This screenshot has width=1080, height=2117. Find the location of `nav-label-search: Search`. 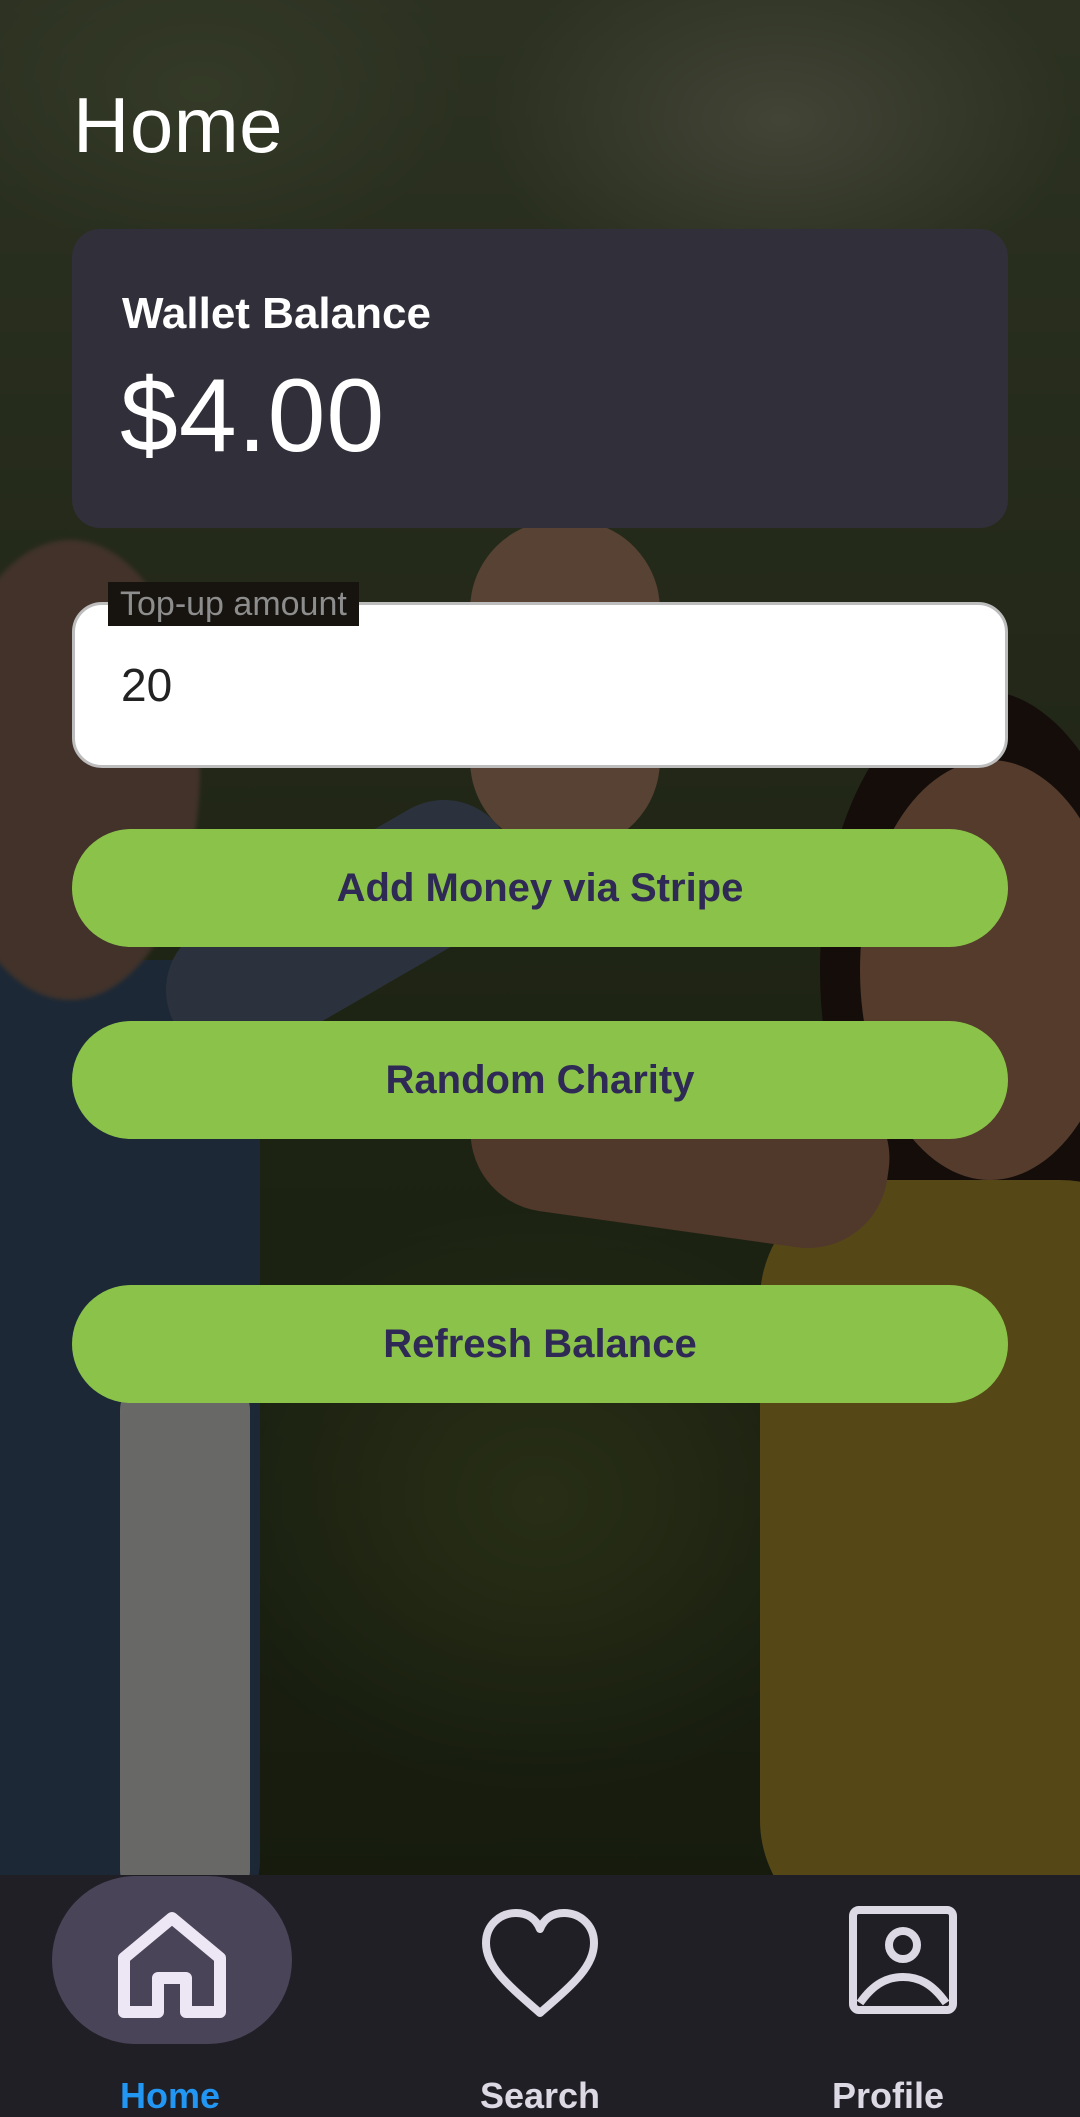

nav-label-search: Search is located at coordinates (540, 2095).